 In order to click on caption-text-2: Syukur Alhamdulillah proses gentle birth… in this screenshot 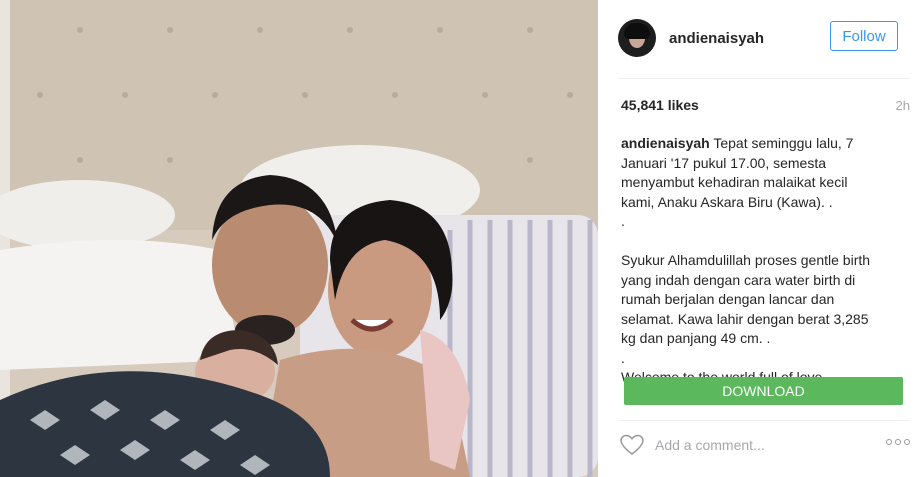, I will do `click(746, 299)`.